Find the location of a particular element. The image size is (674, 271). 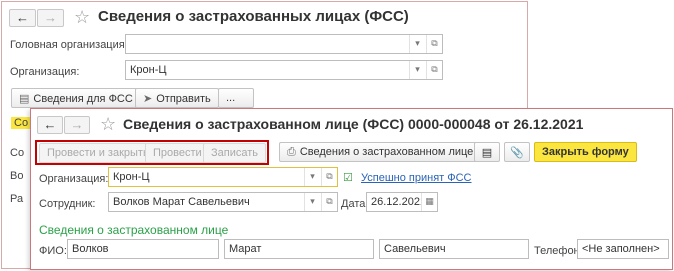

date-label: Дата: is located at coordinates (355, 204).